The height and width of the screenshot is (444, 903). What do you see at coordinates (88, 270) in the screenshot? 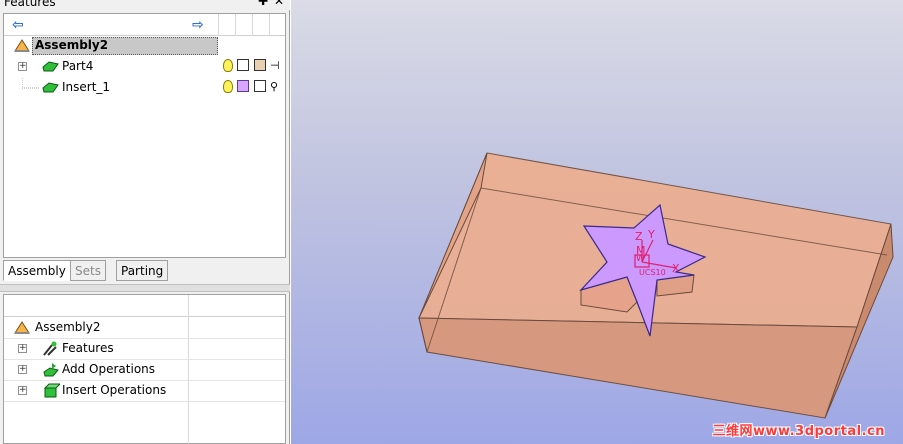
I see `tab-sets: Sets` at bounding box center [88, 270].